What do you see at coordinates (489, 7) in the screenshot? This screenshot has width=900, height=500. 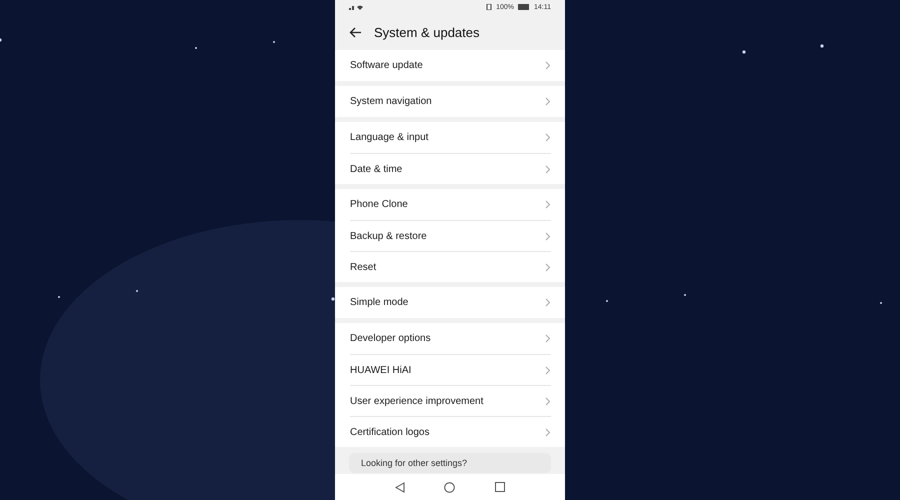 I see `vibrate-icon` at bounding box center [489, 7].